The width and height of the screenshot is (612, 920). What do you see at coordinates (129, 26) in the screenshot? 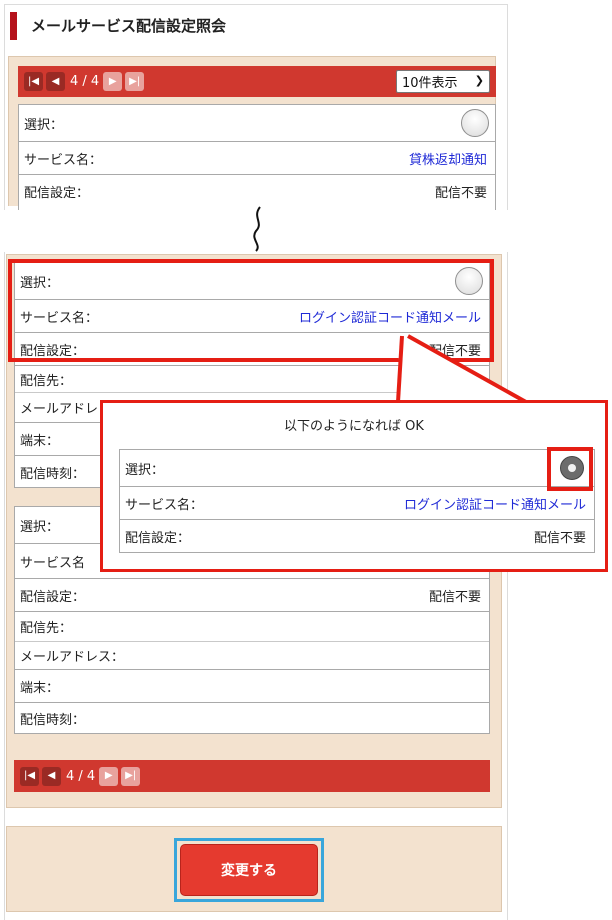
I see `page-title: メールサービス配信設定照会` at bounding box center [129, 26].